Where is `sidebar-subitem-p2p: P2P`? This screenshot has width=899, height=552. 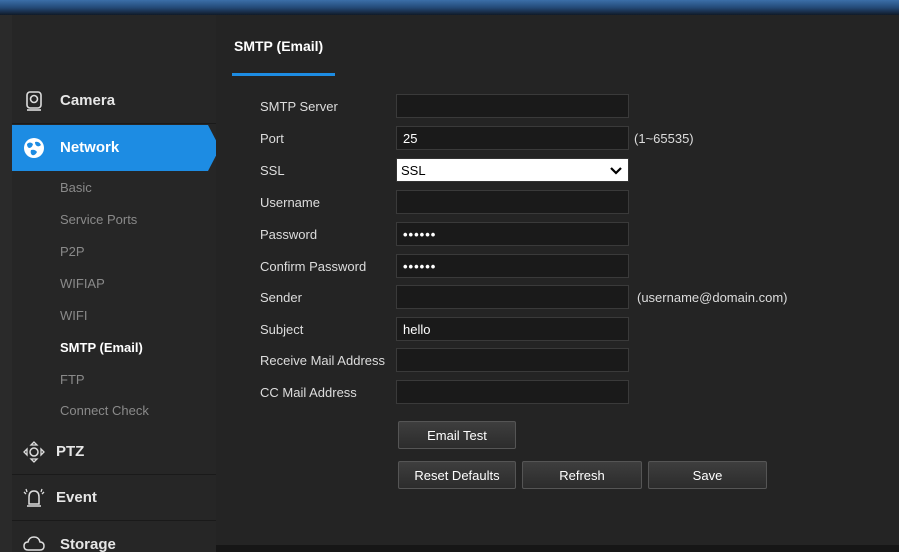
sidebar-subitem-p2p: P2P is located at coordinates (72, 251).